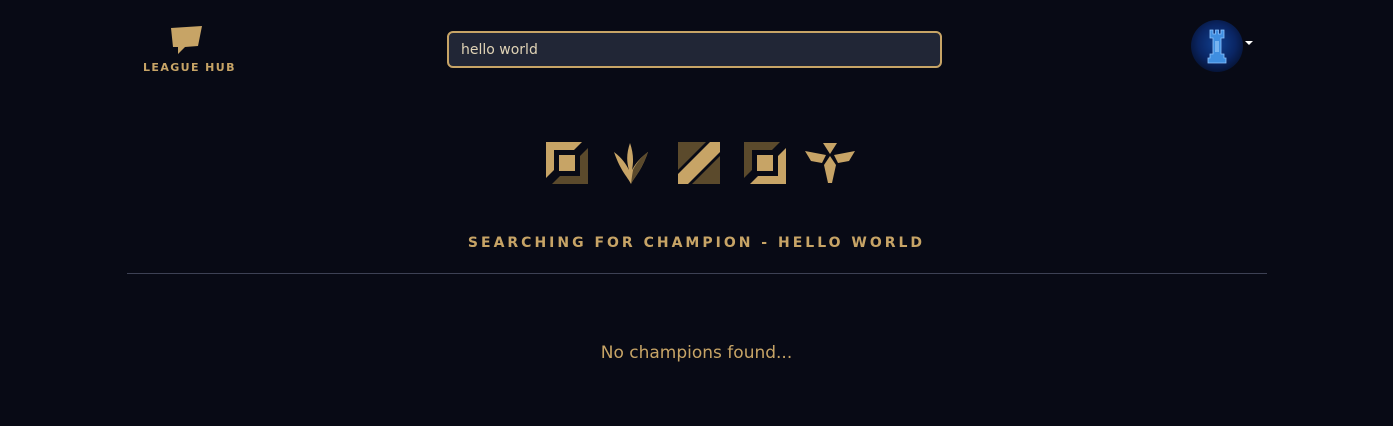  I want to click on bottom-lane-icon, so click(765, 163).